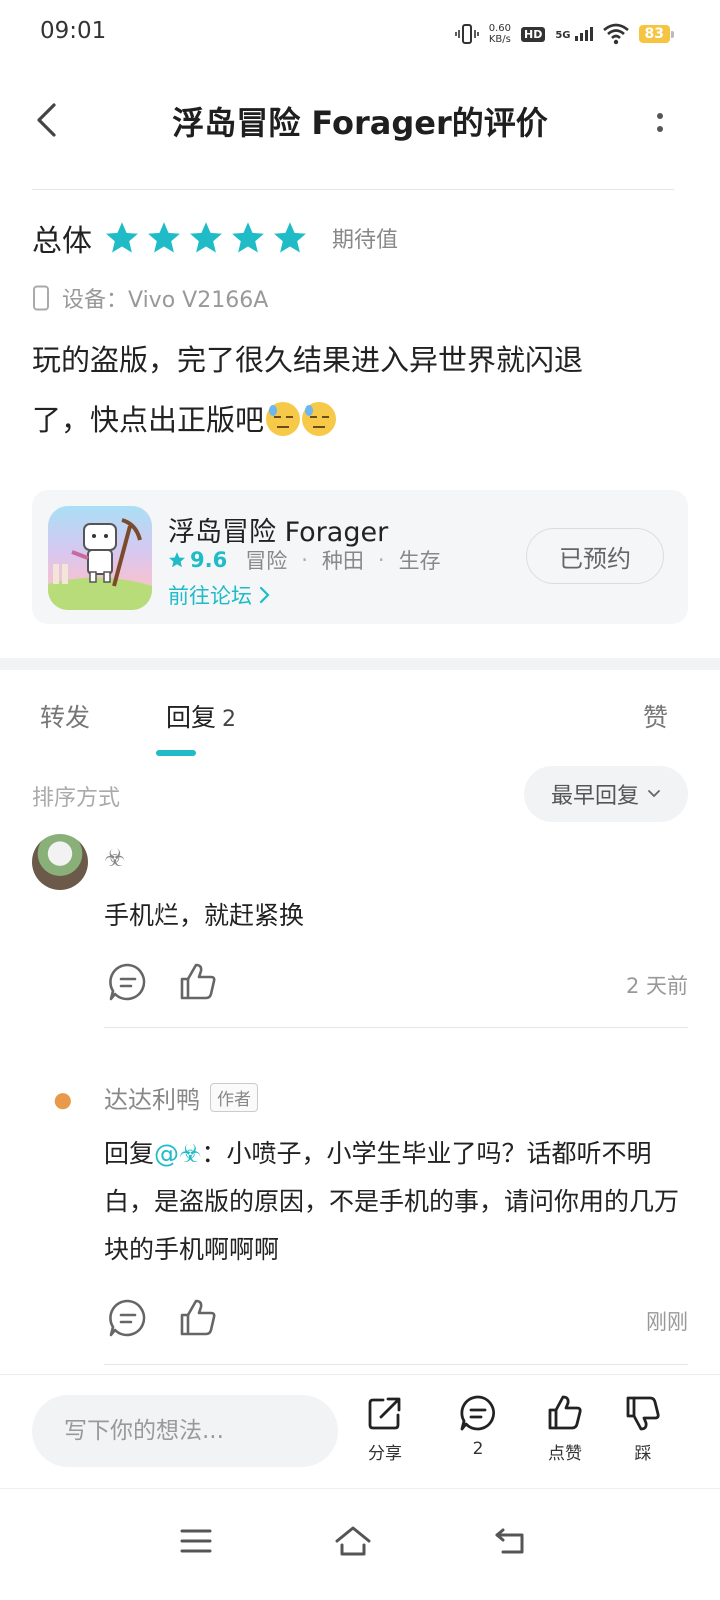  What do you see at coordinates (384, 1413) in the screenshot?
I see `share-icon` at bounding box center [384, 1413].